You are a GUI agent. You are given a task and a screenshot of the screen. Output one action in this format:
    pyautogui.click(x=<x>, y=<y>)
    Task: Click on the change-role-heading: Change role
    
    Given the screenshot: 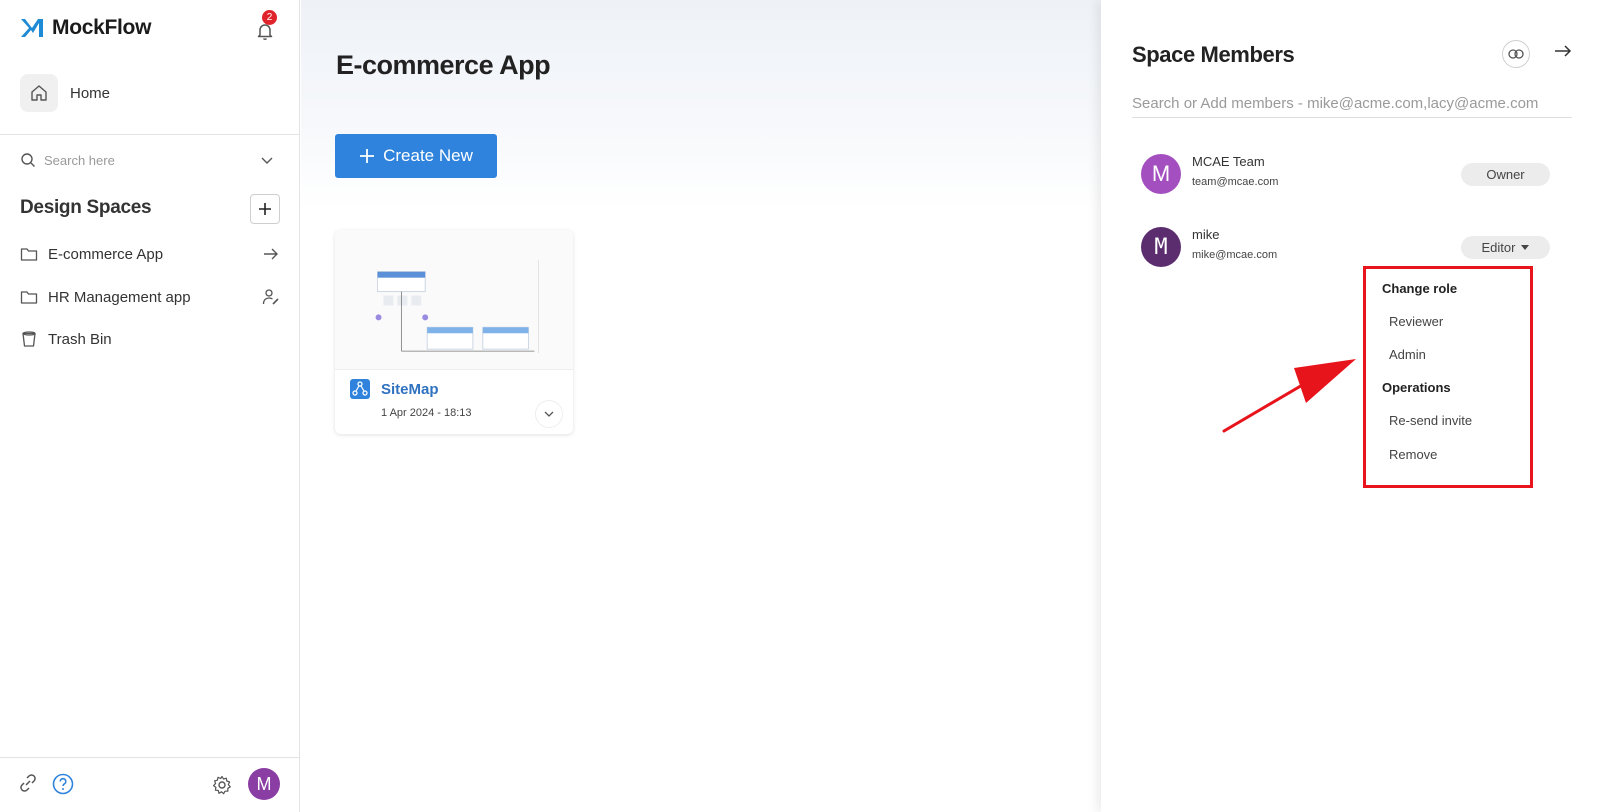 What is the action you would take?
    pyautogui.click(x=1420, y=288)
    